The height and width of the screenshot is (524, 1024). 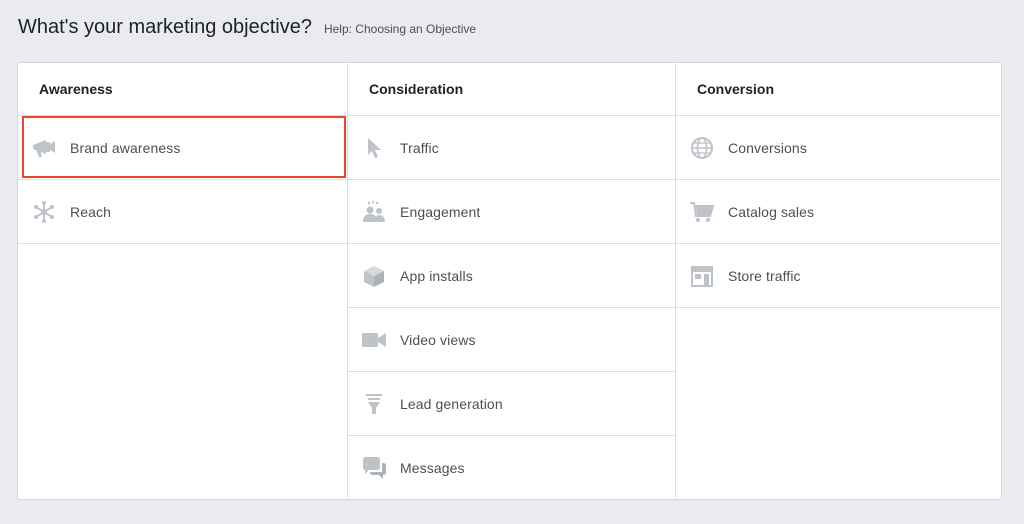 I want to click on objective-label: Conversions, so click(x=767, y=147).